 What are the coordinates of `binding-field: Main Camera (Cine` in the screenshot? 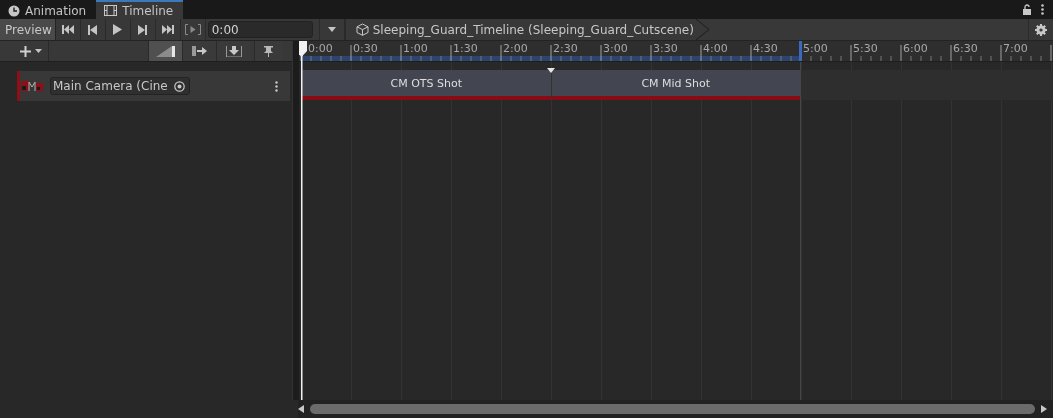 It's located at (120, 86).